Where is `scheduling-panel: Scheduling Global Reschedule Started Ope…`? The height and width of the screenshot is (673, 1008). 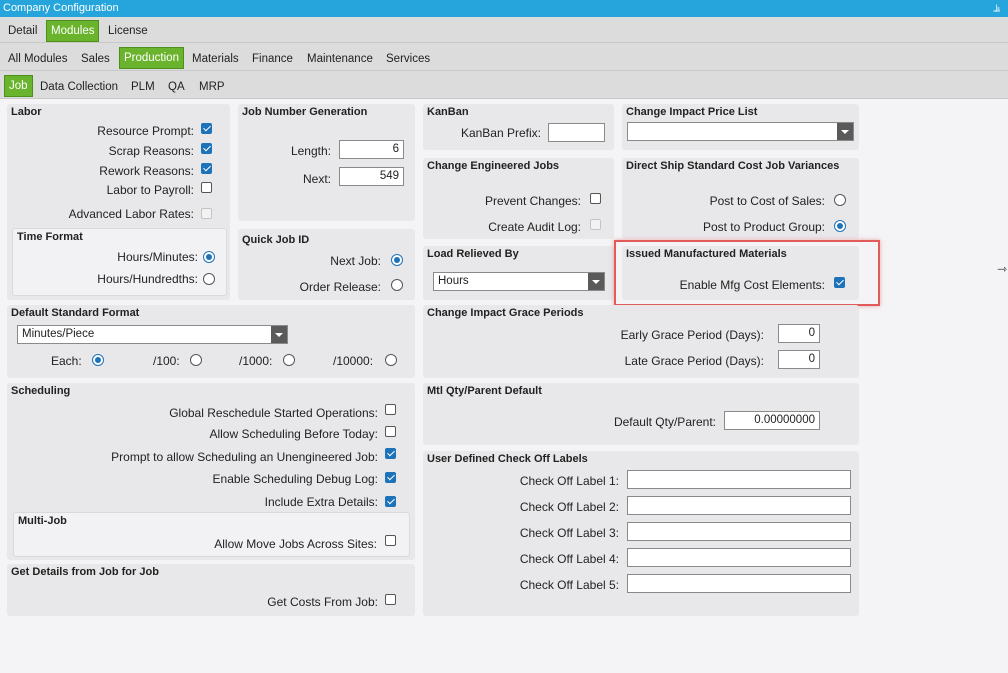
scheduling-panel: Scheduling Global Reschedule Started Ope… is located at coordinates (211, 471).